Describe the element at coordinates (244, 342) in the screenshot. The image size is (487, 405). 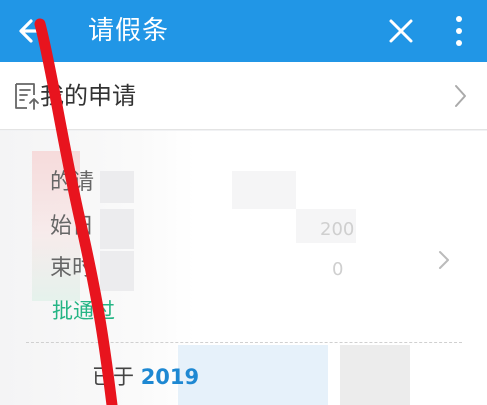
I see `card-divider` at that location.